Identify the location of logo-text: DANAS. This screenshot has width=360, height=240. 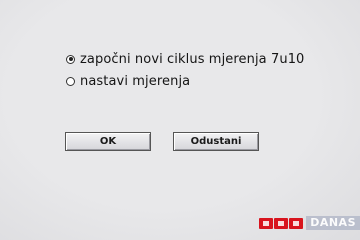
(333, 223).